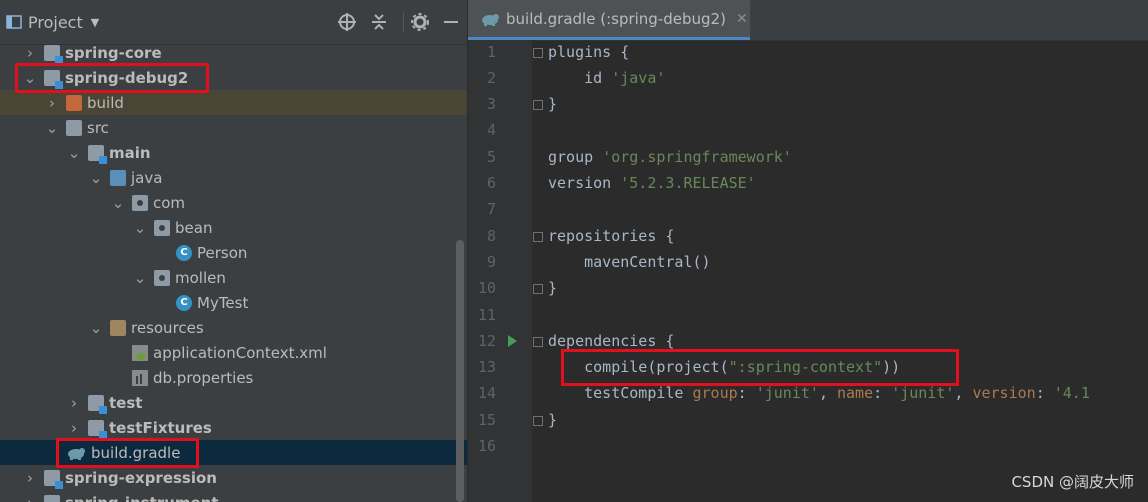 The width and height of the screenshot is (1148, 502). What do you see at coordinates (140, 352) in the screenshot?
I see `spring-xml-file-icon` at bounding box center [140, 352].